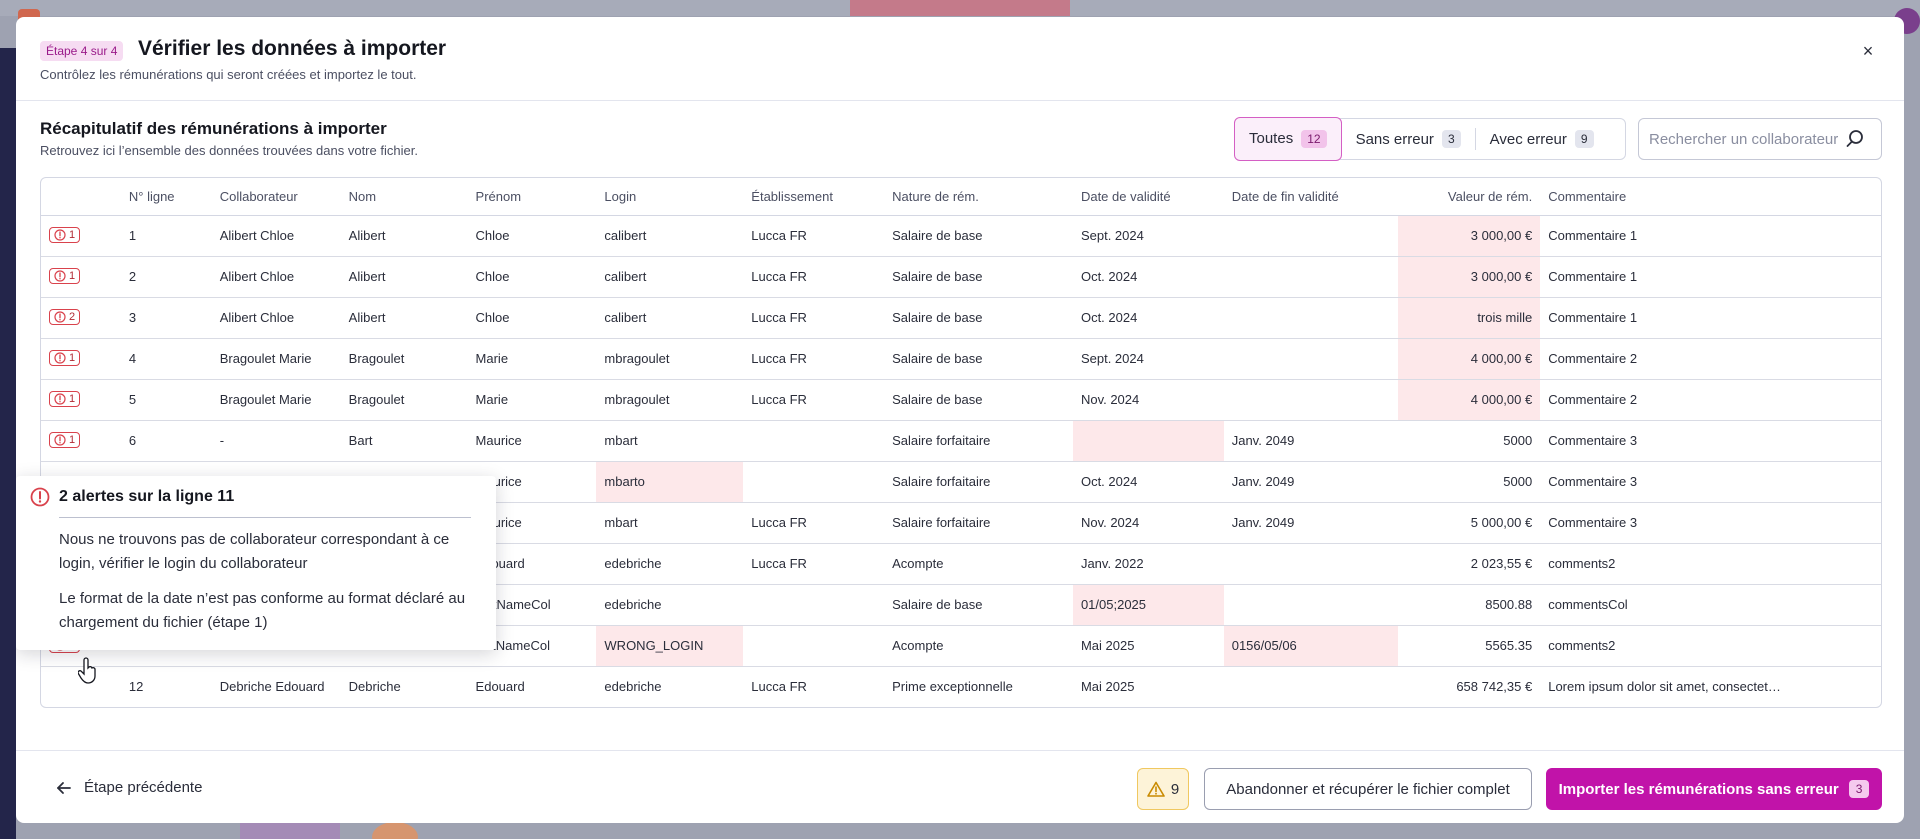 This screenshot has width=1920, height=839. What do you see at coordinates (276, 441) in the screenshot?
I see `cell-collab: -` at bounding box center [276, 441].